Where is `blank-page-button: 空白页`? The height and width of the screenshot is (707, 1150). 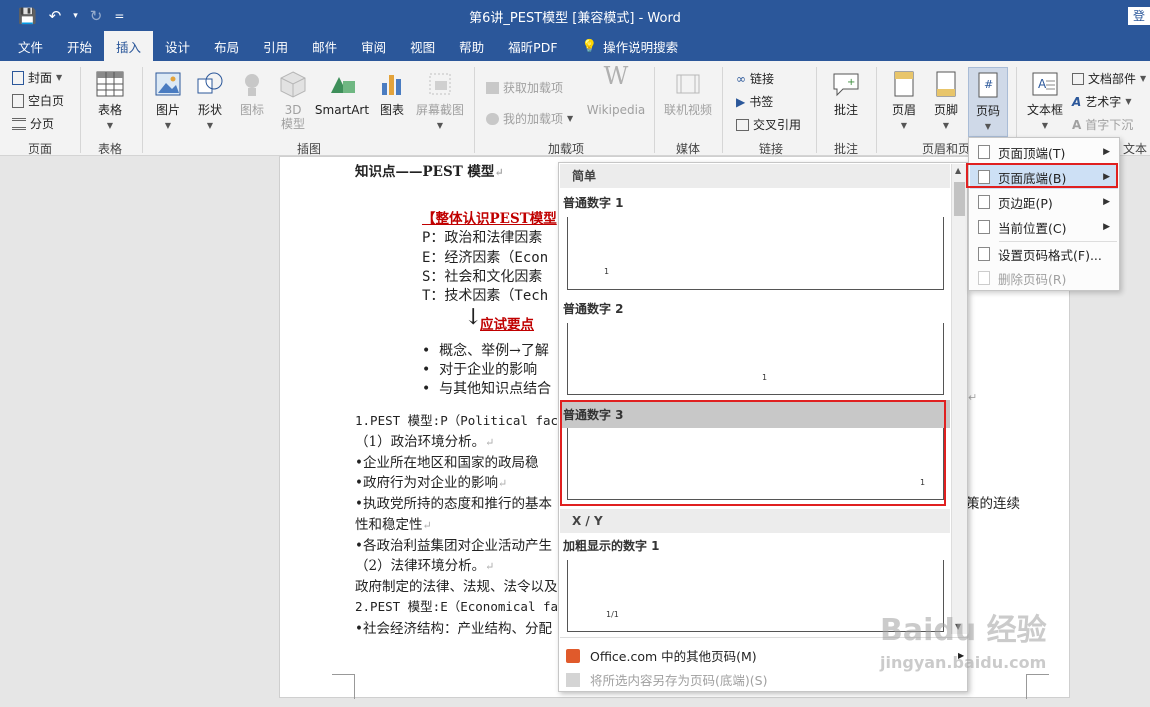
blank-page-button: 空白页 is located at coordinates (38, 100).